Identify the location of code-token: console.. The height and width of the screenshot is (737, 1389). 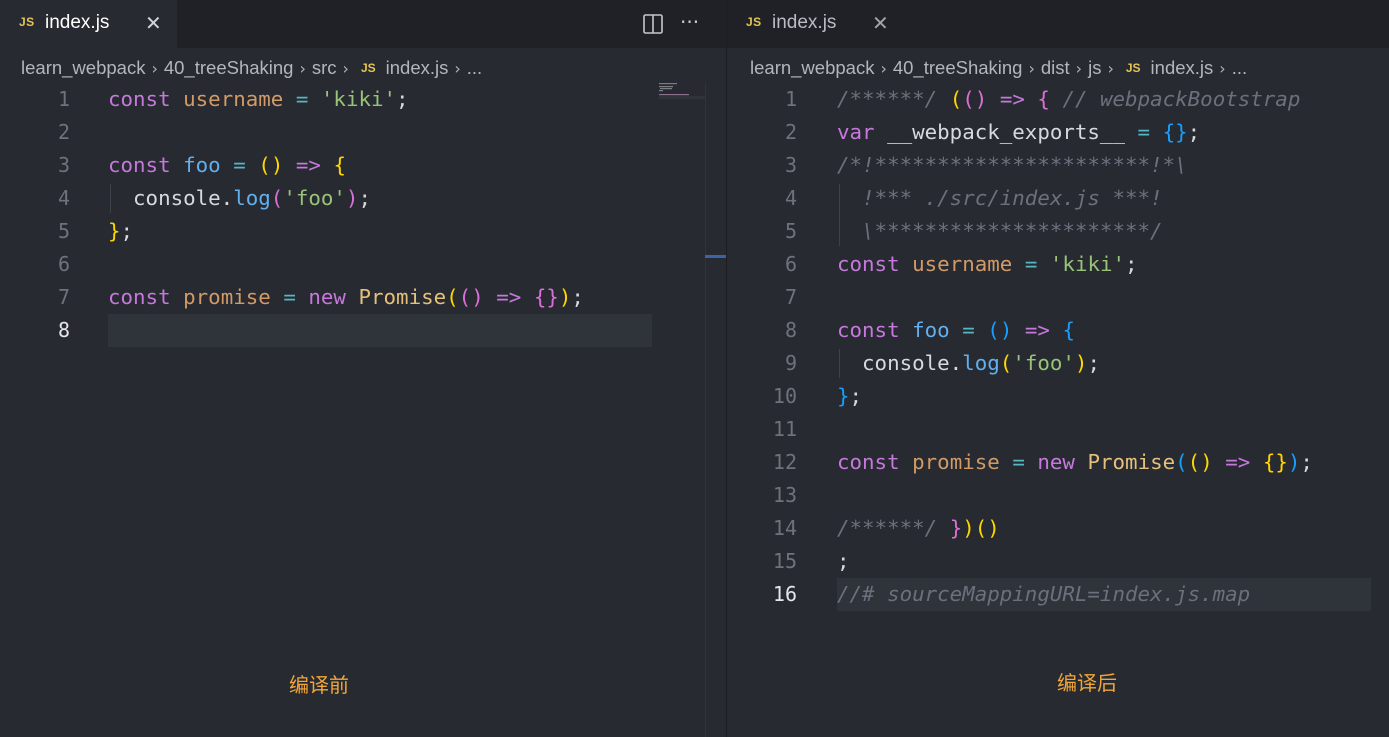
(900, 363).